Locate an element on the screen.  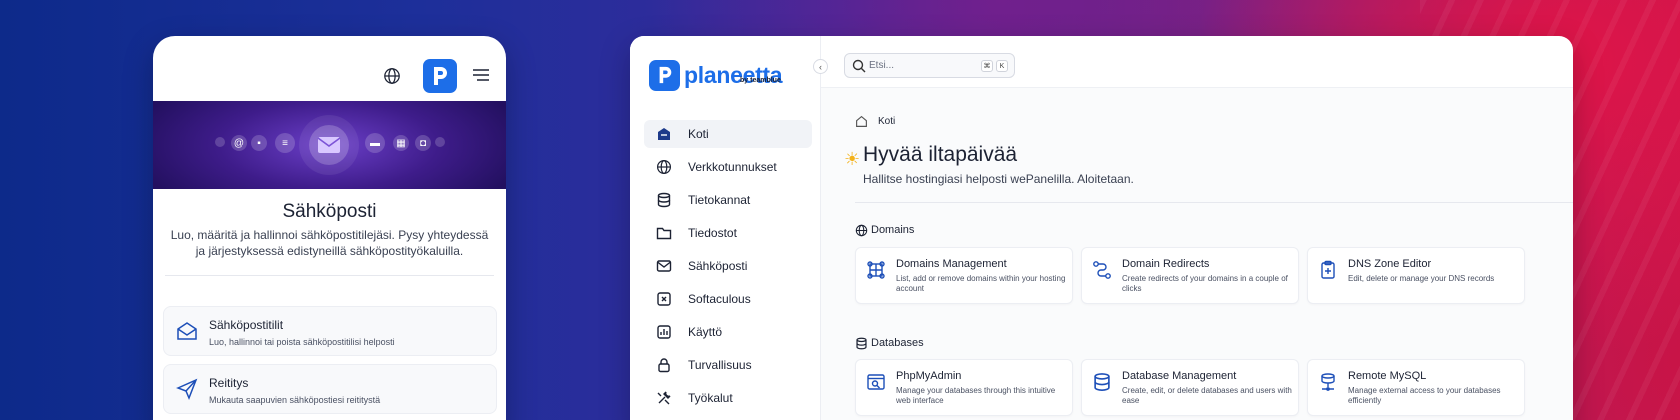
tools-icon is located at coordinates (664, 398).